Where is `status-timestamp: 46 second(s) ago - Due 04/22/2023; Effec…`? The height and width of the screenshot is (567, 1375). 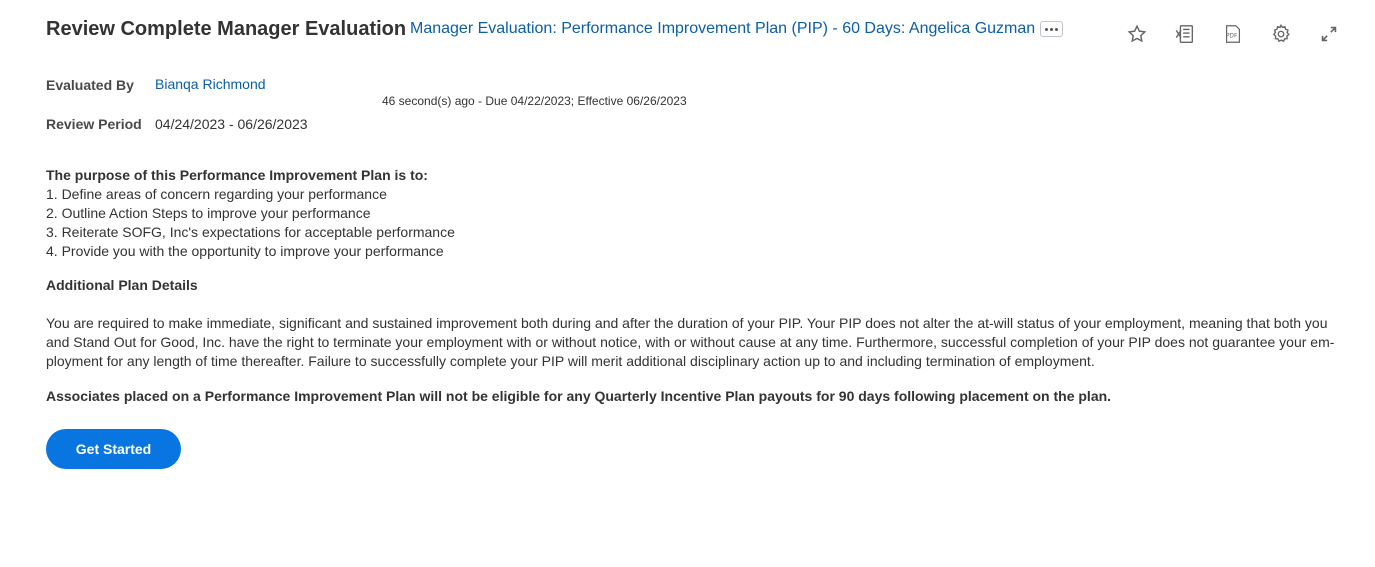
status-timestamp: 46 second(s) ago - Due 04/22/2023; Effec… is located at coordinates (534, 101).